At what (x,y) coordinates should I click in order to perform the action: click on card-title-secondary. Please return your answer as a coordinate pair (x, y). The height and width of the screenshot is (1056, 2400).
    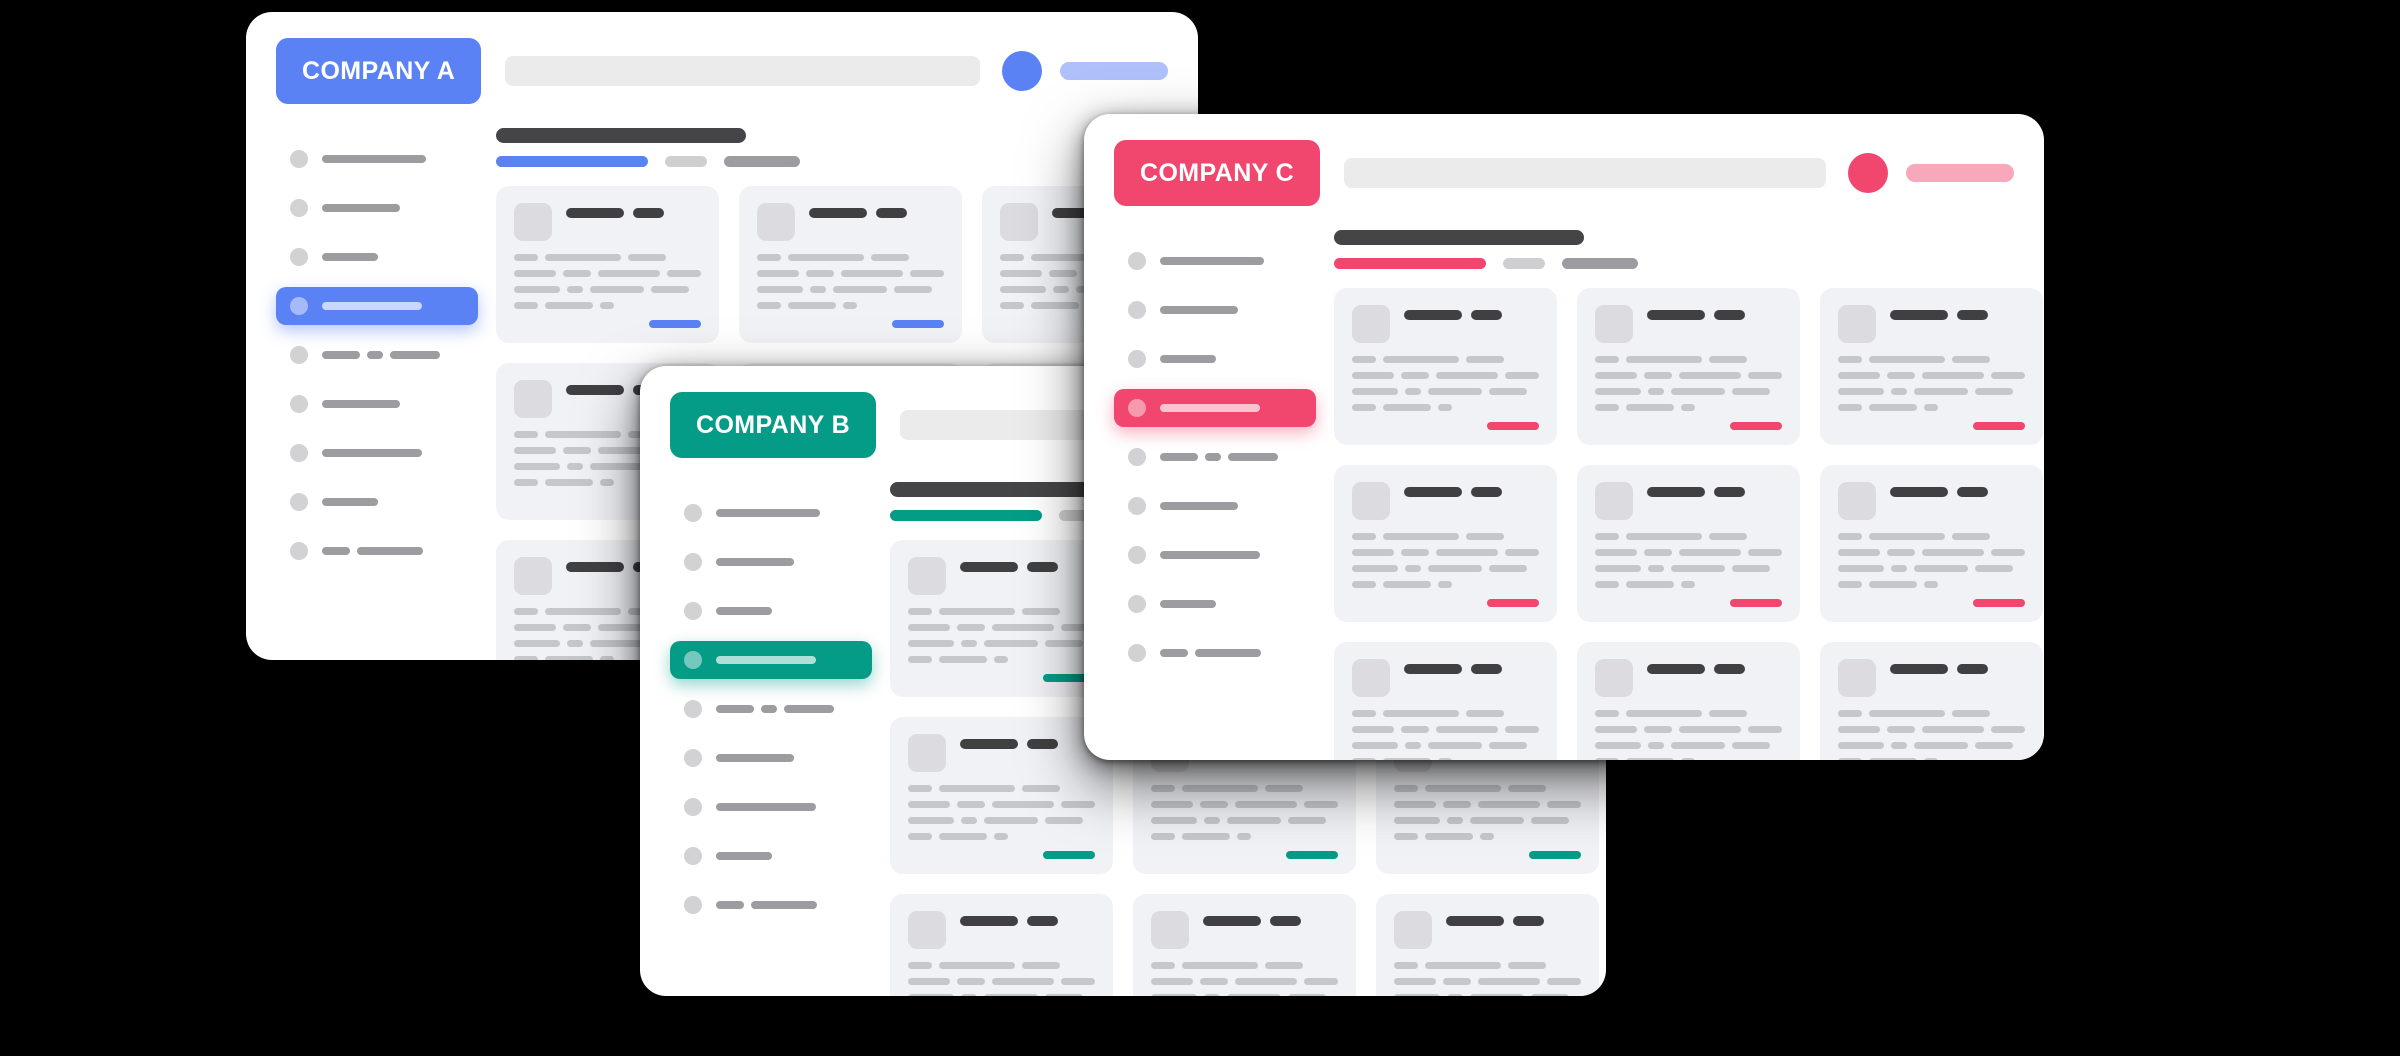
    Looking at the image, I should click on (891, 213).